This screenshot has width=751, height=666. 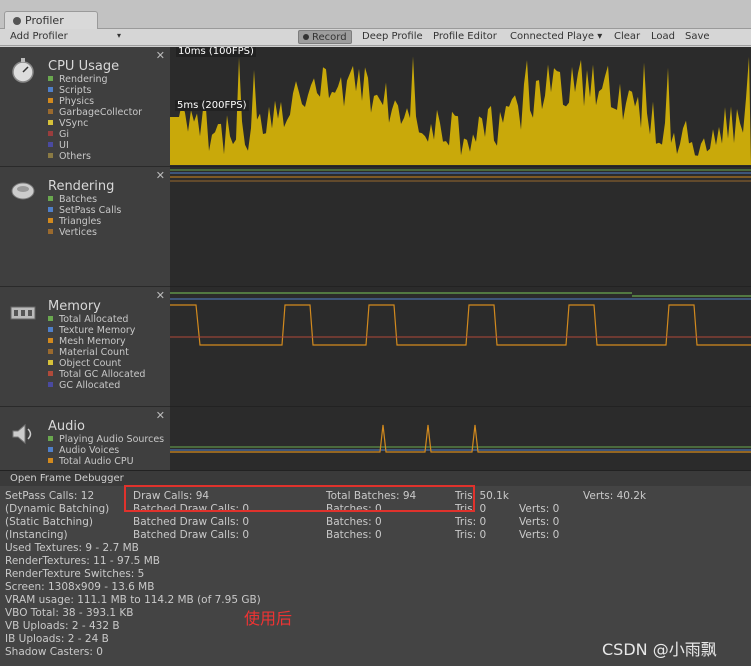 What do you see at coordinates (663, 36) in the screenshot?
I see `load-button: Load` at bounding box center [663, 36].